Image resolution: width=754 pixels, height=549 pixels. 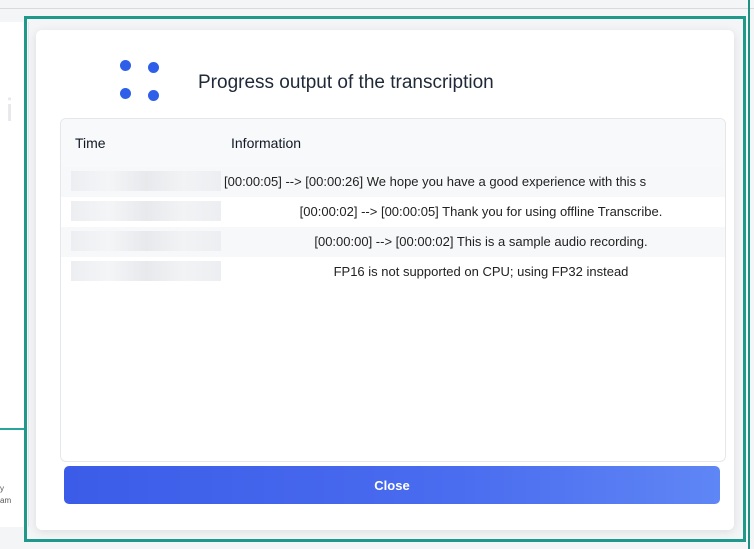 What do you see at coordinates (2, 488) in the screenshot?
I see `background-side-text: y` at bounding box center [2, 488].